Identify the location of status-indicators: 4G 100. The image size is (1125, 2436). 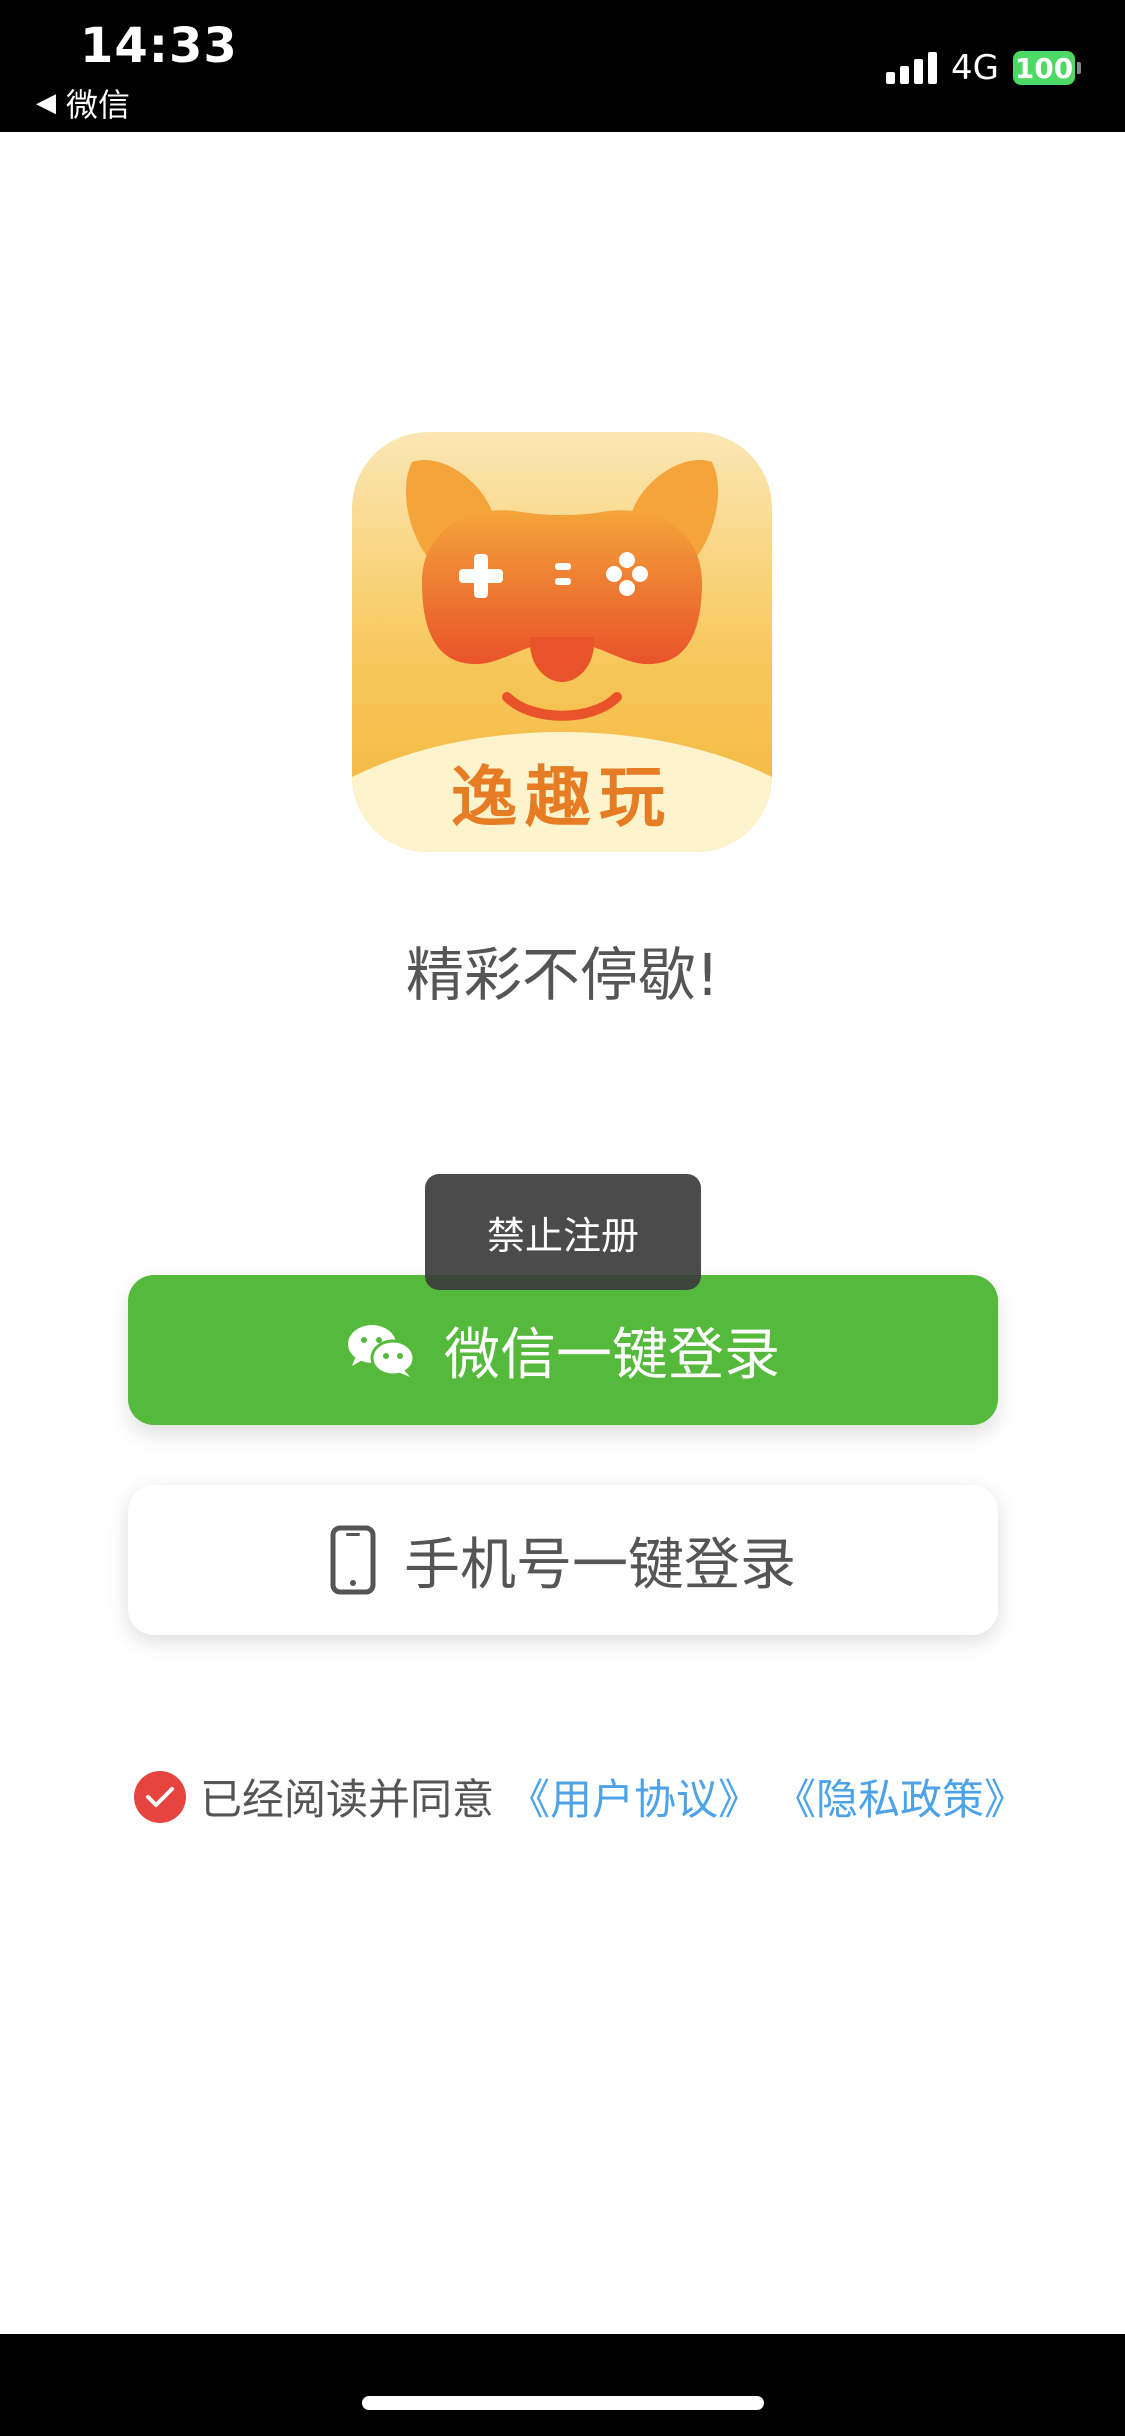
(983, 68).